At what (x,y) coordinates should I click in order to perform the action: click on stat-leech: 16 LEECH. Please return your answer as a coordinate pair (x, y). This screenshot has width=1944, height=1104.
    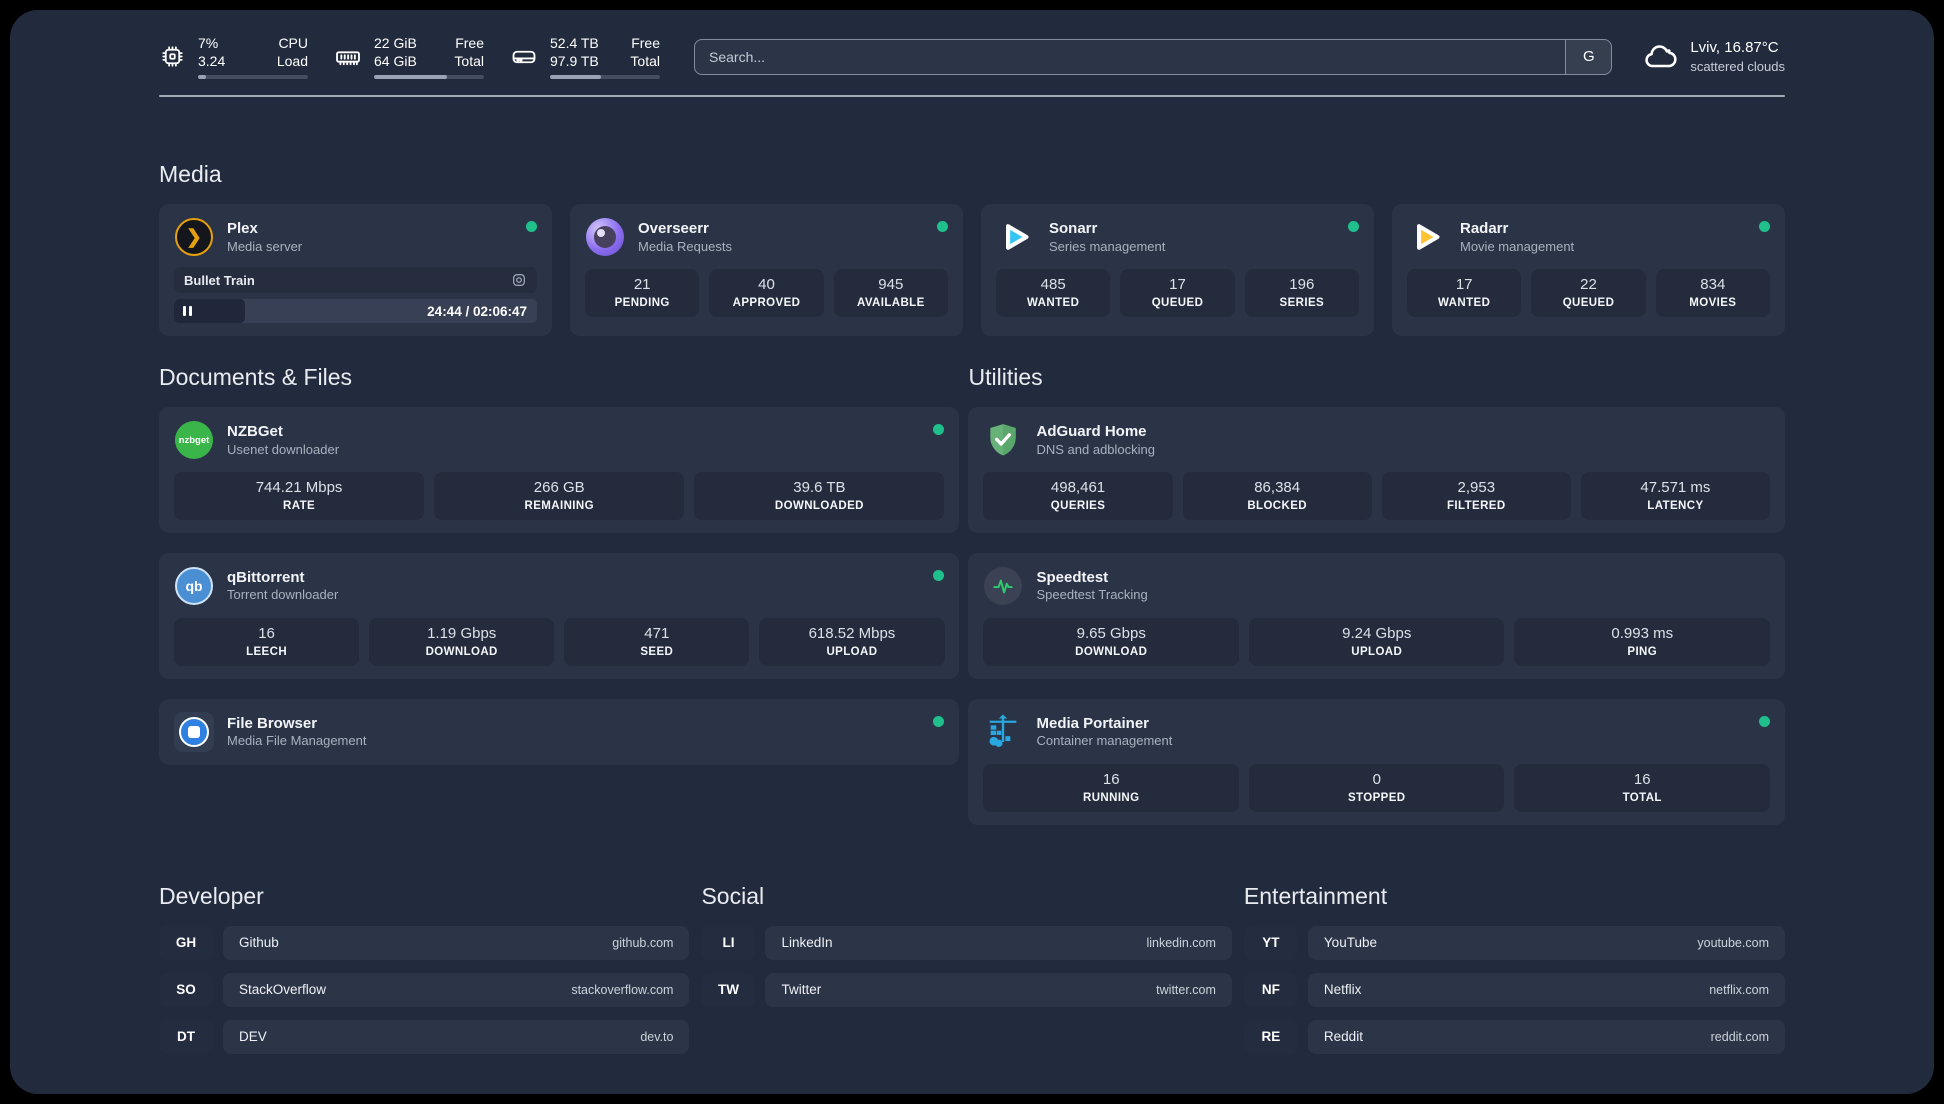
    Looking at the image, I should click on (267, 642).